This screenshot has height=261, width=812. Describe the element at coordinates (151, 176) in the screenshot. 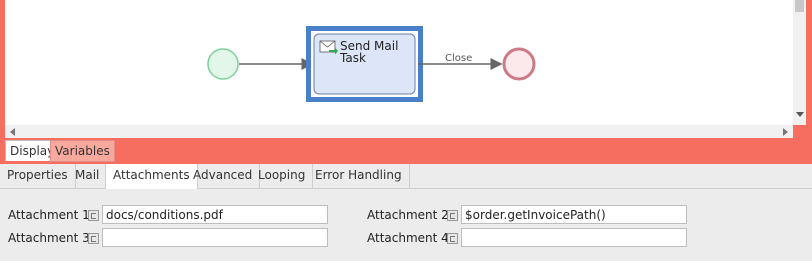

I see `tab-attachments: Attachments` at that location.